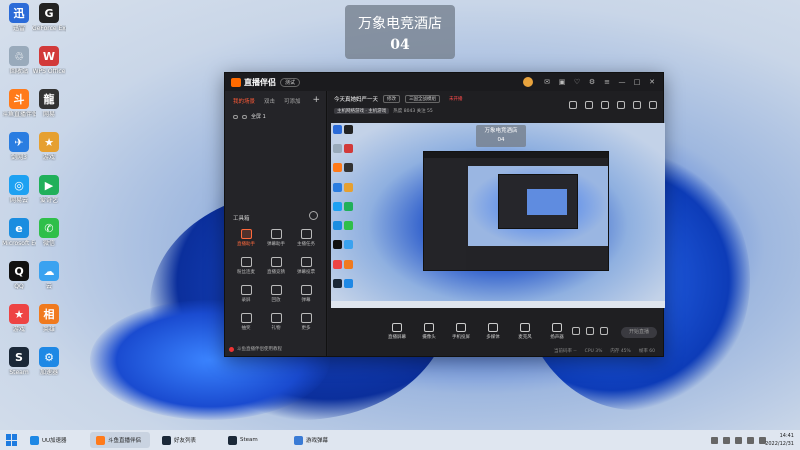 This screenshot has width=800, height=450. I want to click on tab-my-scenes: 我的场景, so click(244, 101).